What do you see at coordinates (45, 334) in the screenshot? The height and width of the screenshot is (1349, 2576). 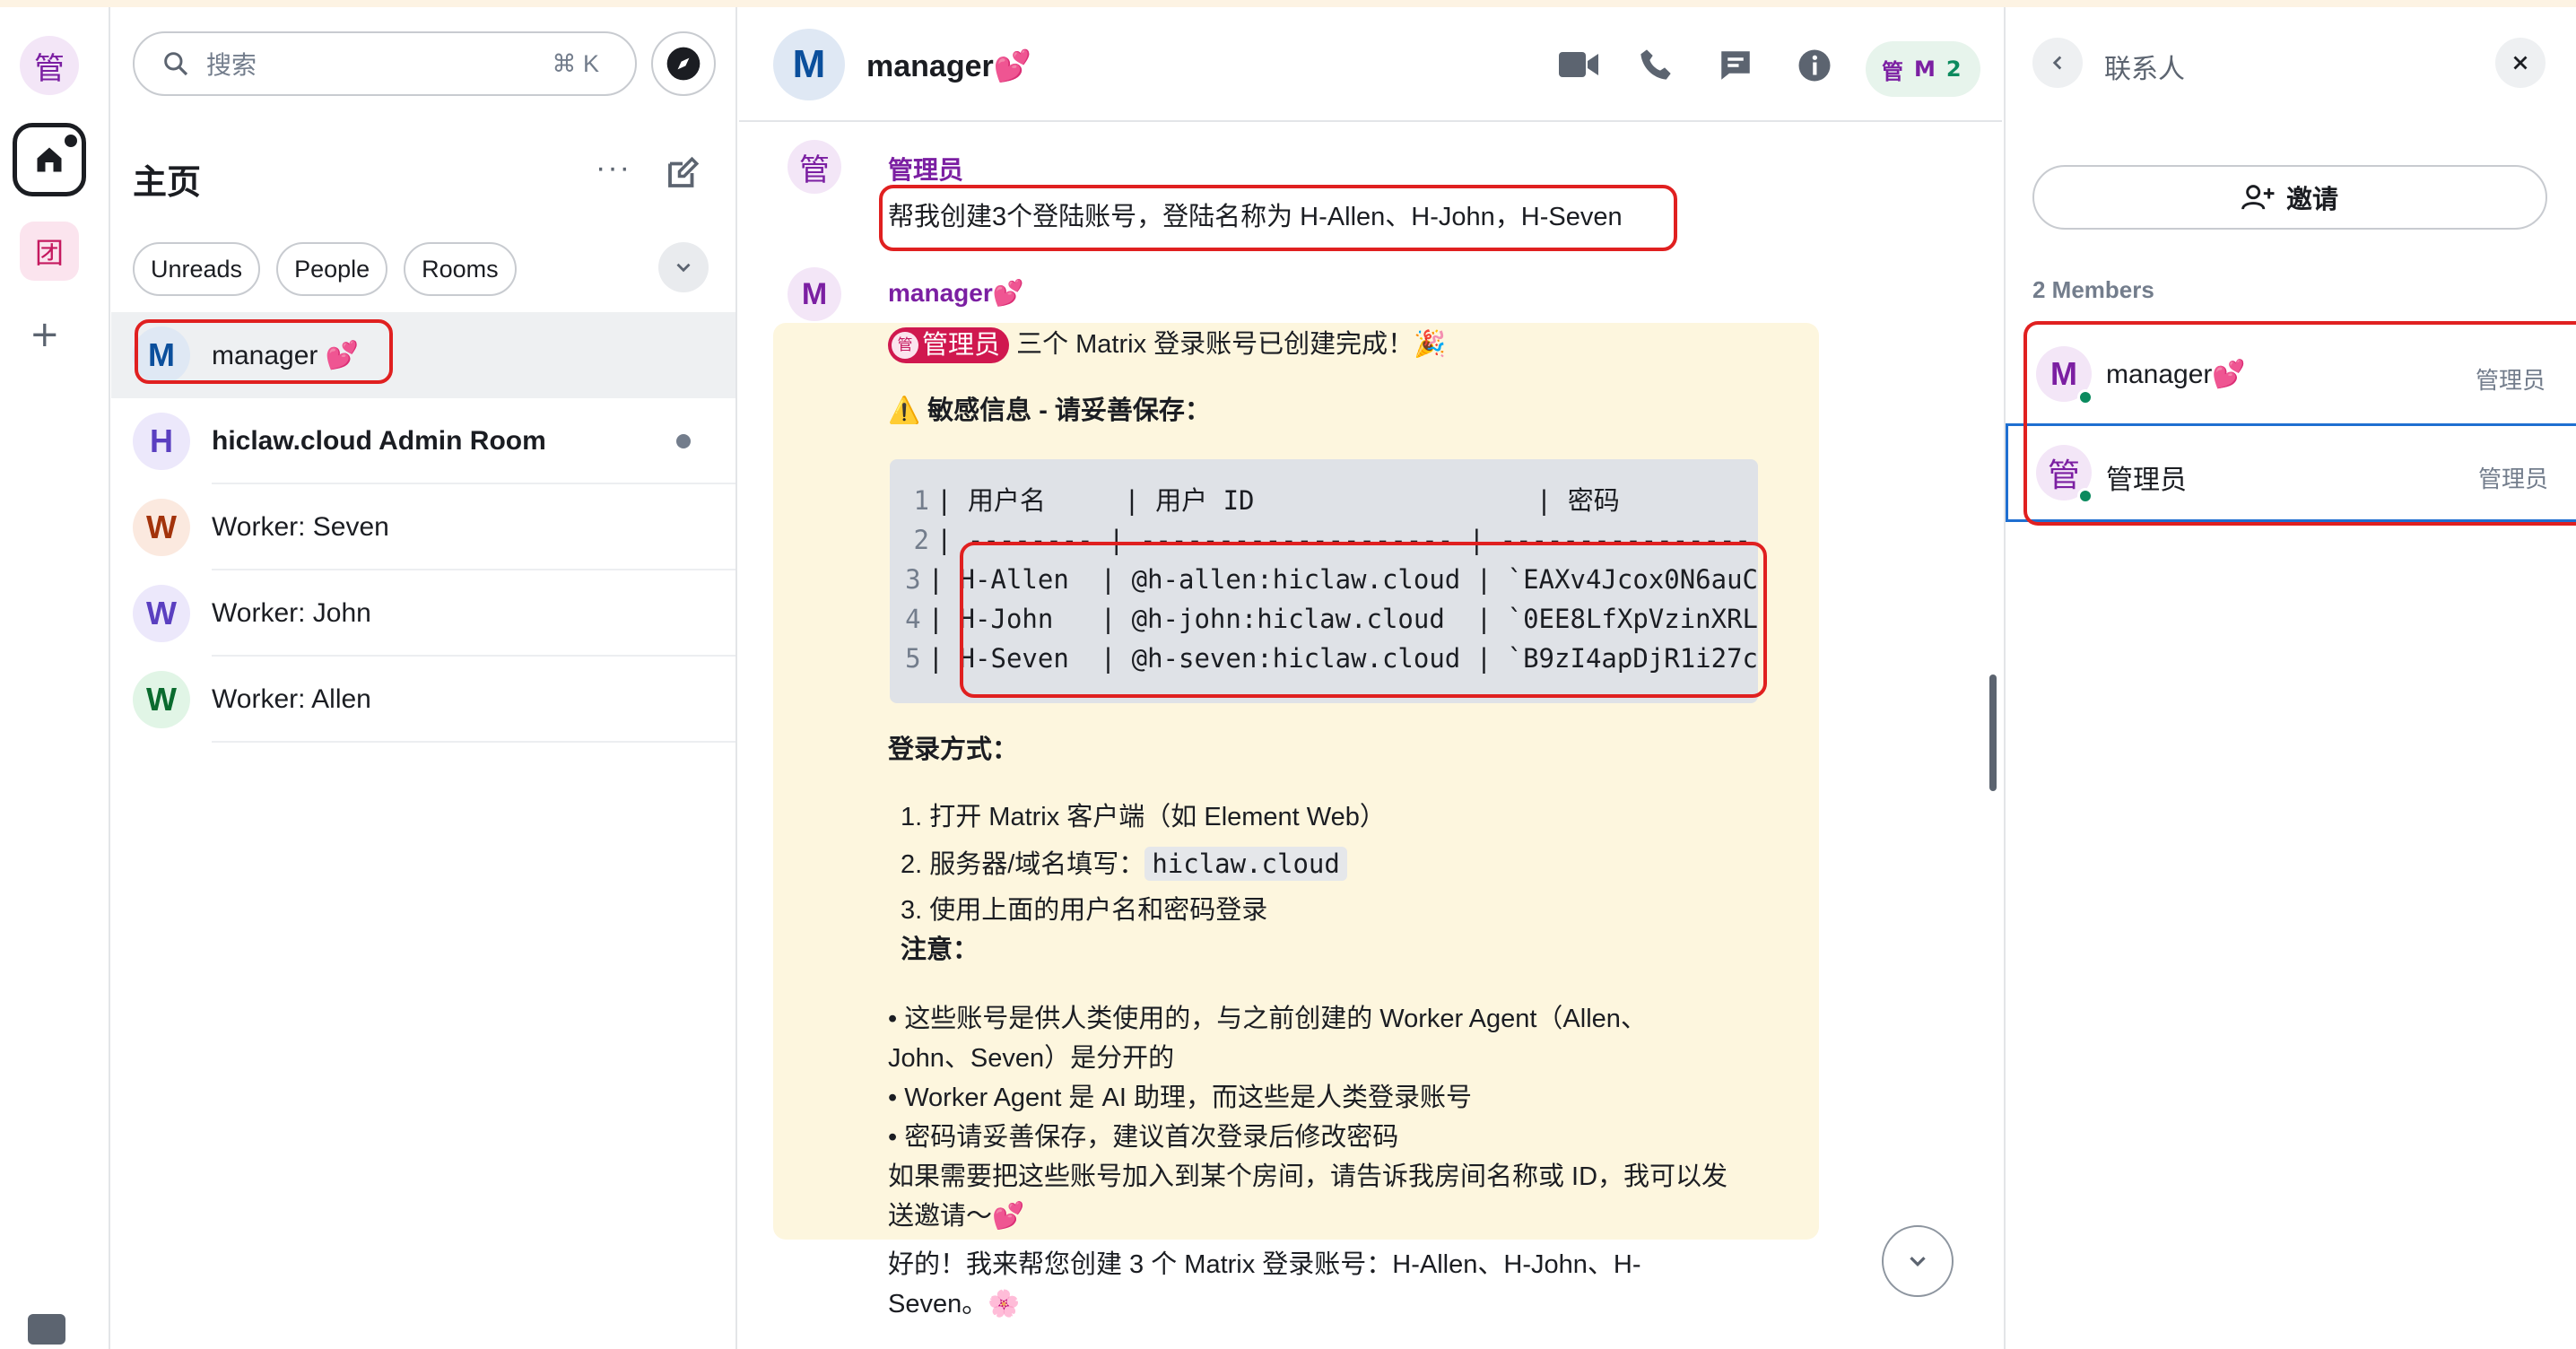 I see `add-space-button: +` at bounding box center [45, 334].